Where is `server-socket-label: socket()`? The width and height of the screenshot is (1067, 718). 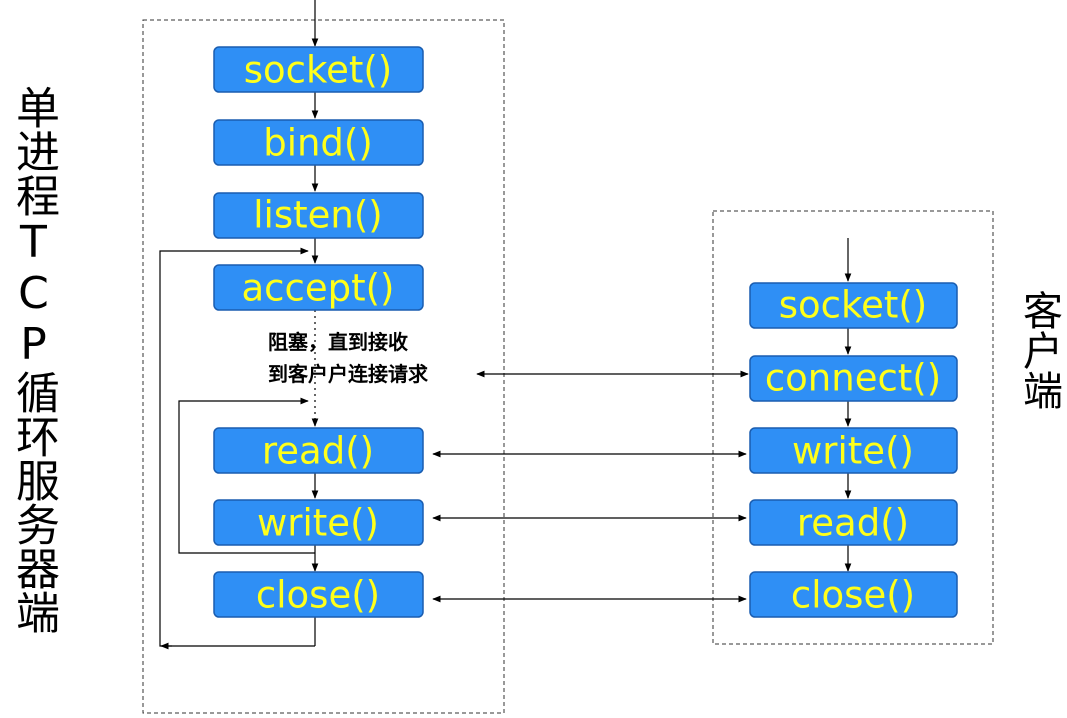 server-socket-label: socket() is located at coordinates (318, 70).